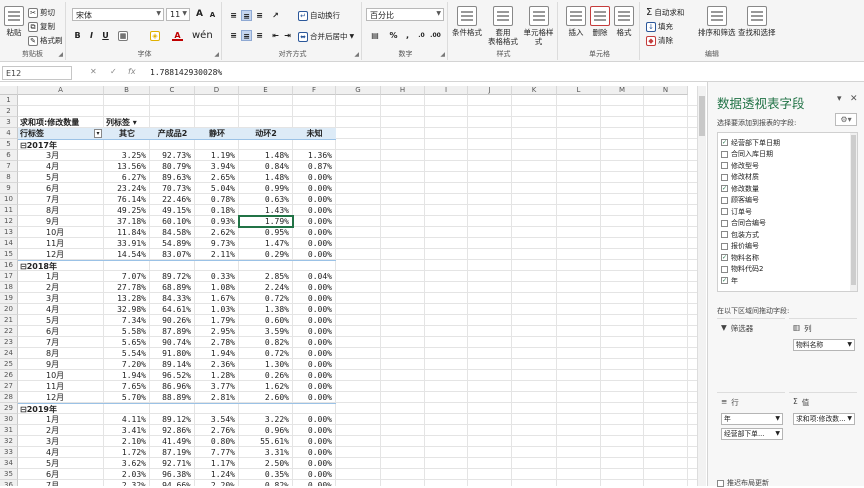 The height and width of the screenshot is (488, 864). What do you see at coordinates (266, 375) in the screenshot?
I see `pivot-value-cell: 0.26%` at bounding box center [266, 375].